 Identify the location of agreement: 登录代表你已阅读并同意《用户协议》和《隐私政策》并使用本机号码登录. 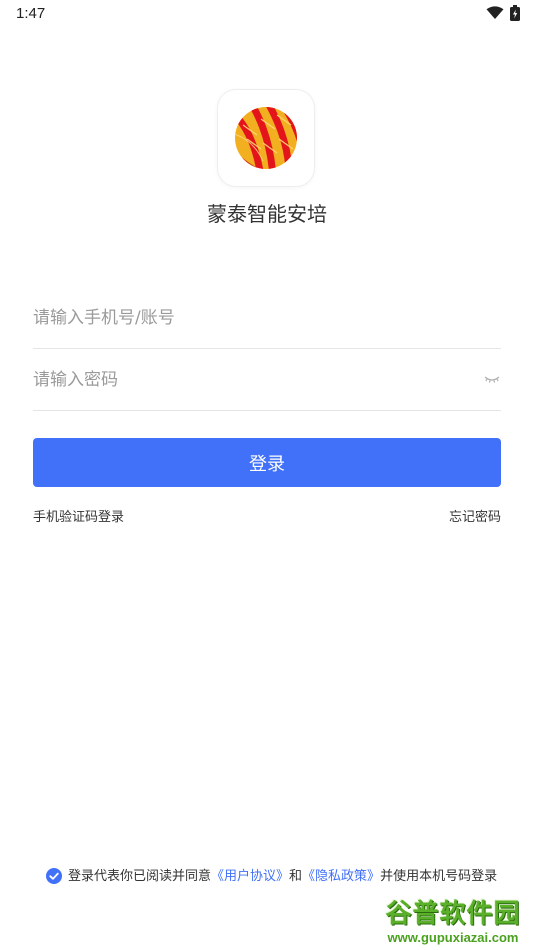
(273, 877).